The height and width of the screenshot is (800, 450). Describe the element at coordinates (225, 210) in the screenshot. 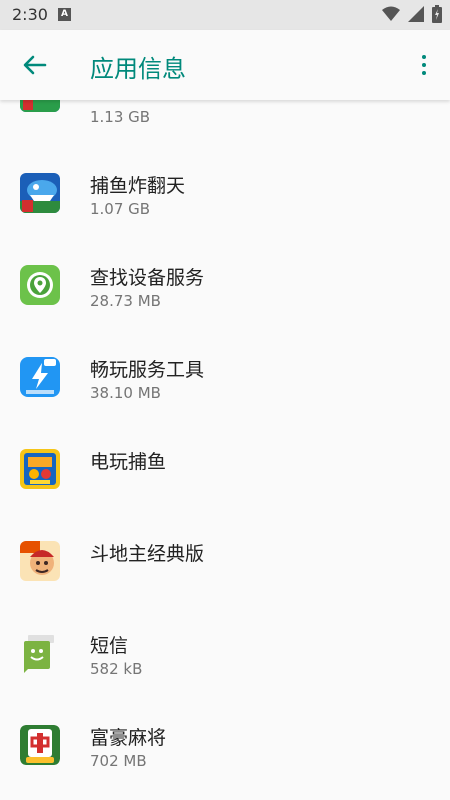

I see `app-list-item: 捕鱼炸翻天 1.07 GB` at that location.